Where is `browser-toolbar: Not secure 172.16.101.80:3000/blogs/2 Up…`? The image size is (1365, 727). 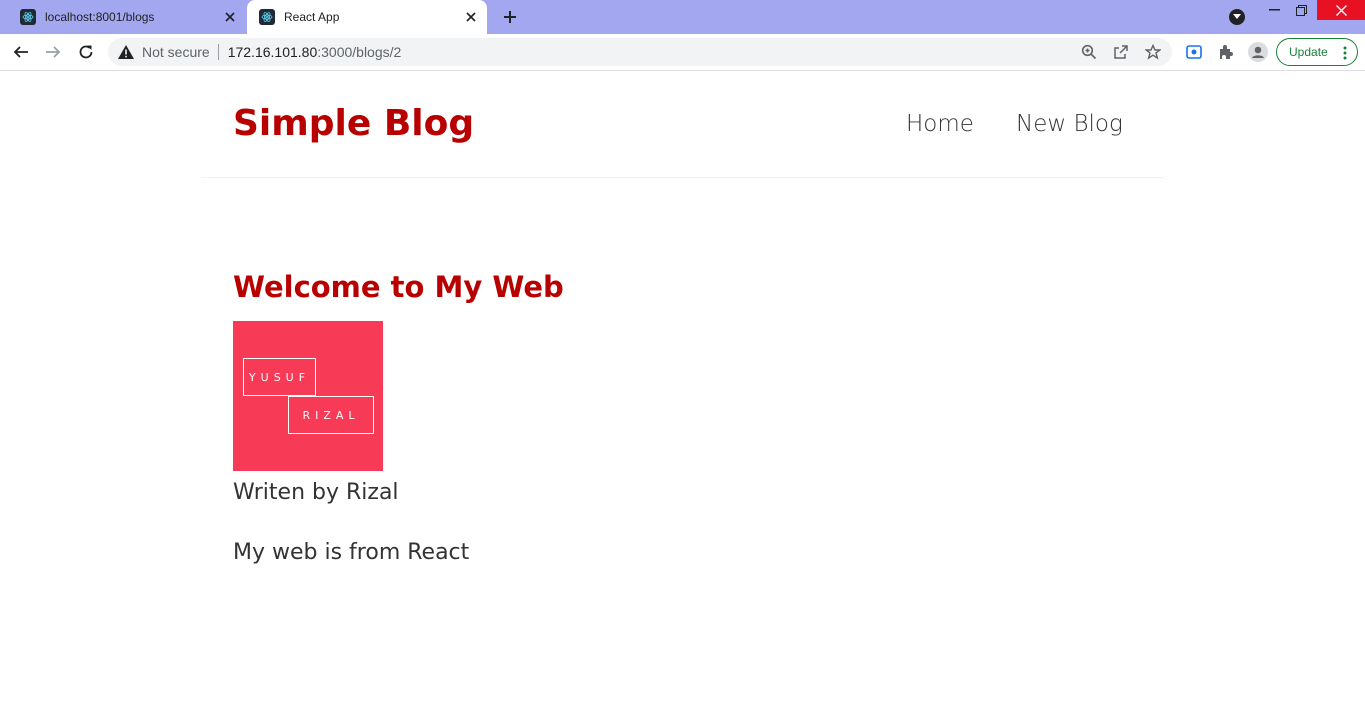 browser-toolbar: Not secure 172.16.101.80:3000/blogs/2 Up… is located at coordinates (682, 52).